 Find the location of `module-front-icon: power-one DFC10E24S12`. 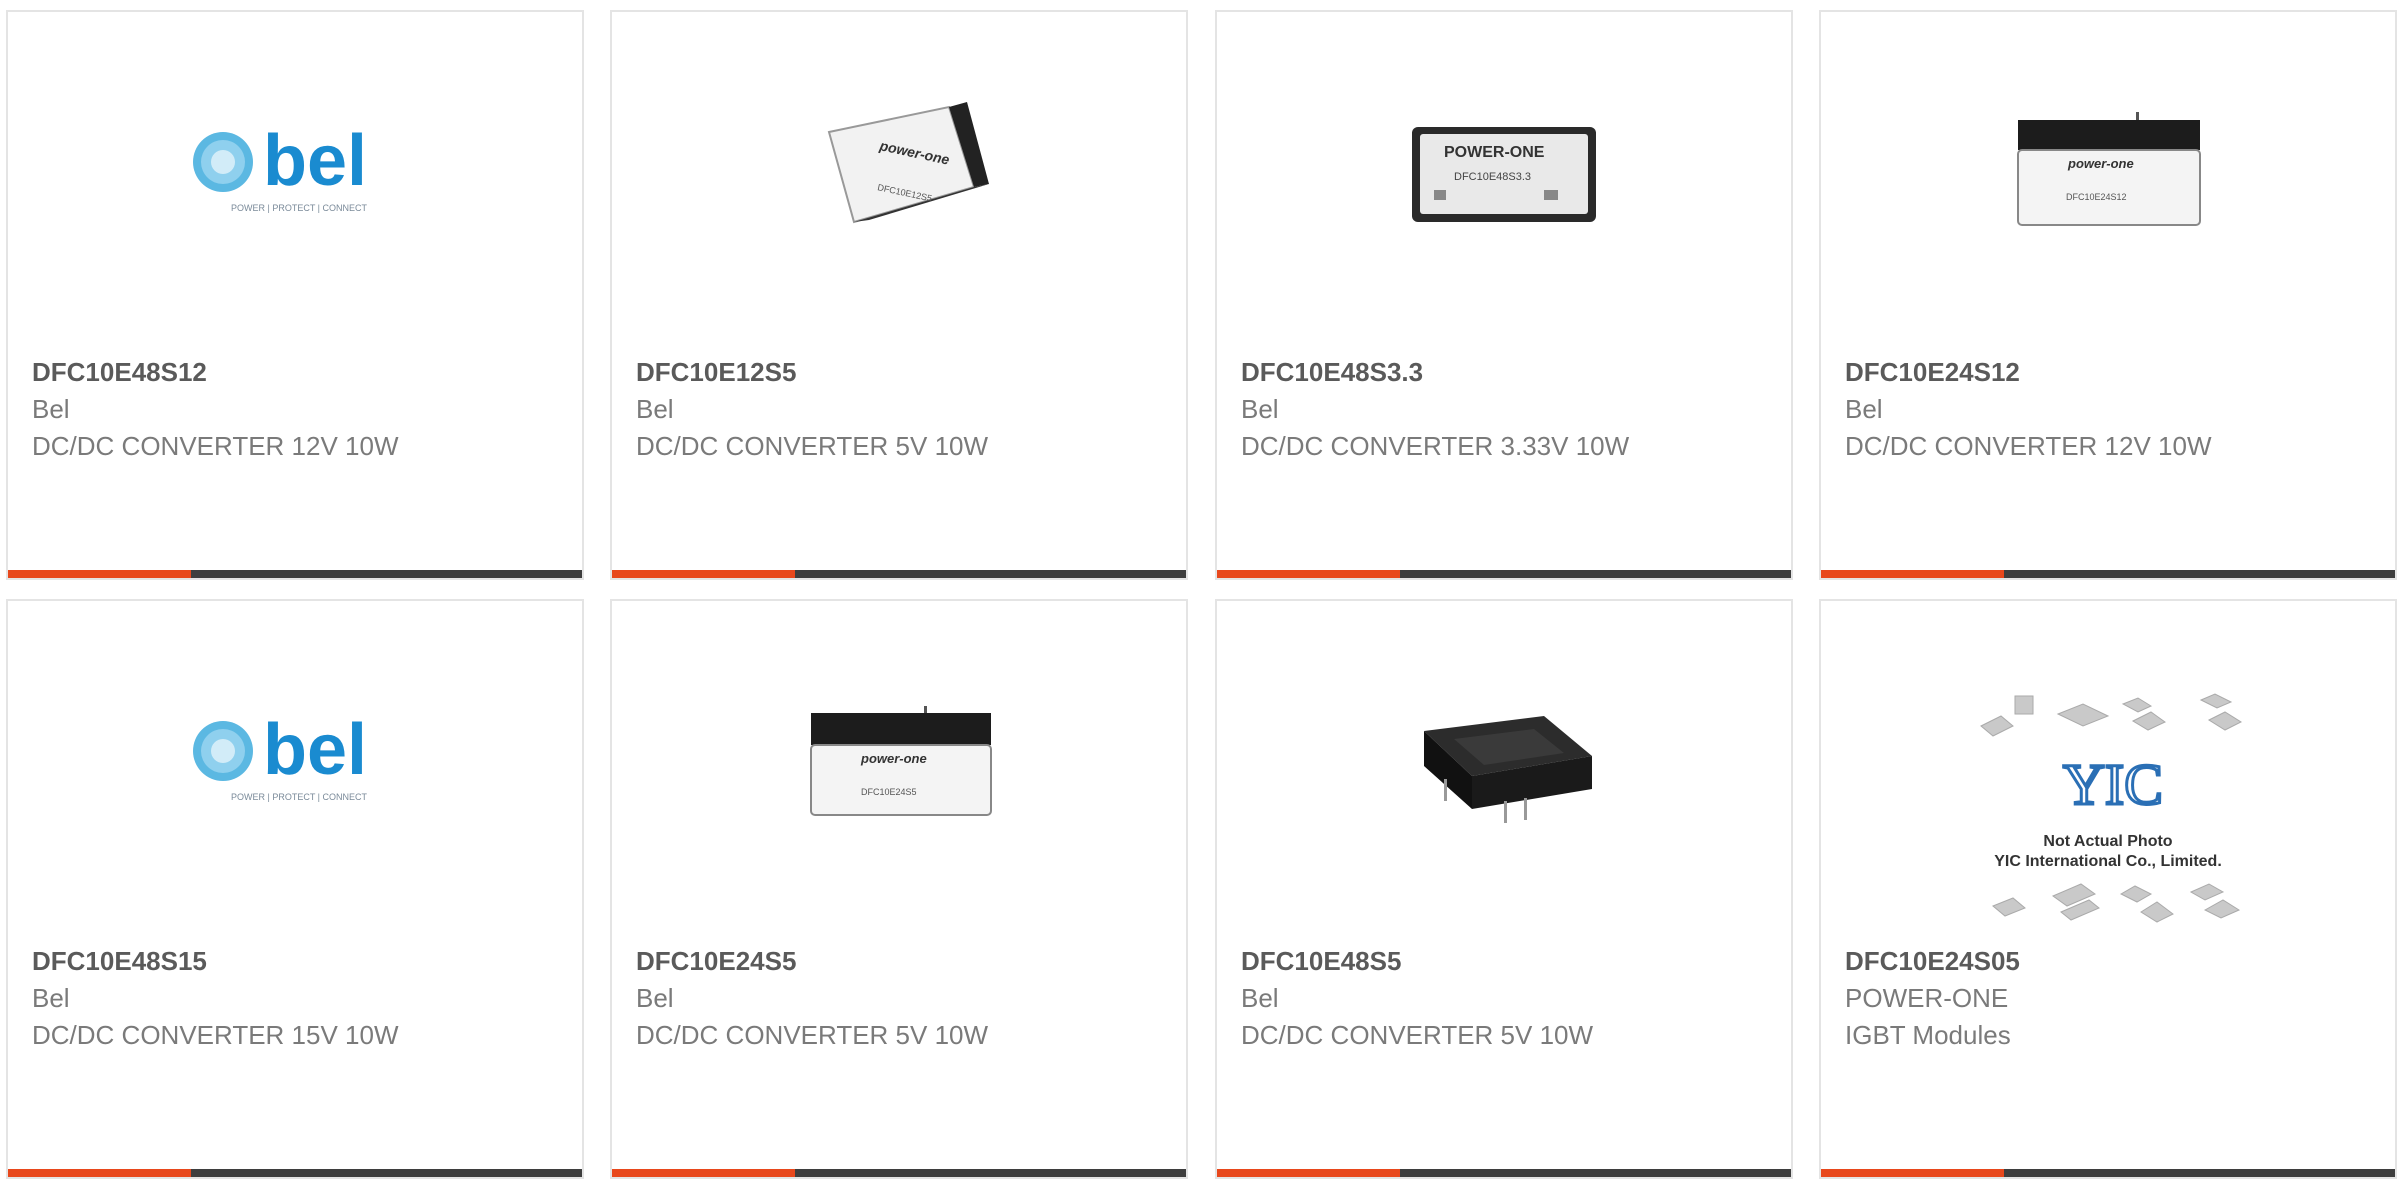

module-front-icon: power-one DFC10E24S12 is located at coordinates (2109, 169).